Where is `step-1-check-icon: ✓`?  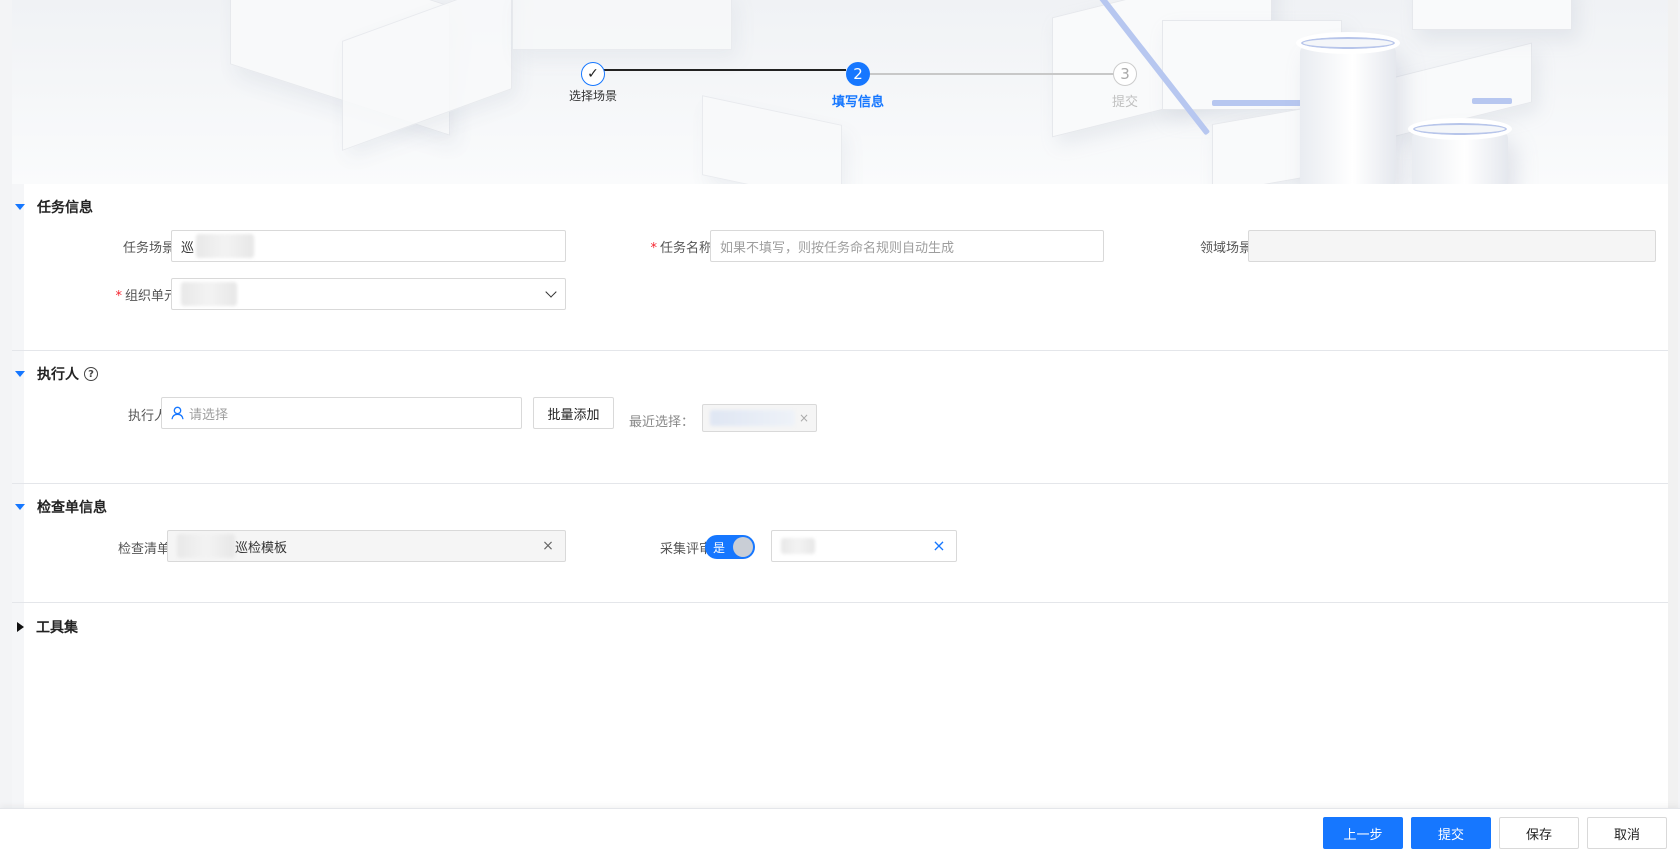
step-1-check-icon: ✓ is located at coordinates (593, 74).